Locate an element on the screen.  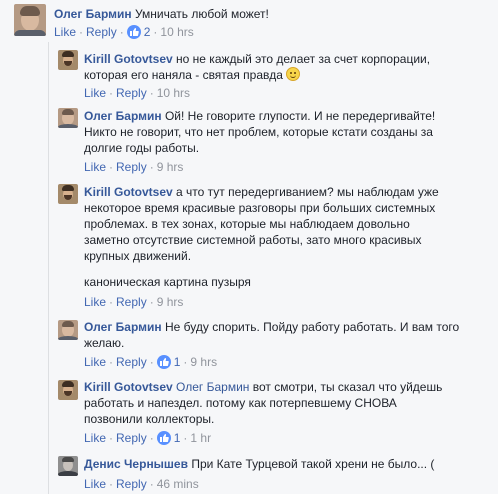
comment-text: желаю. is located at coordinates (104, 343).